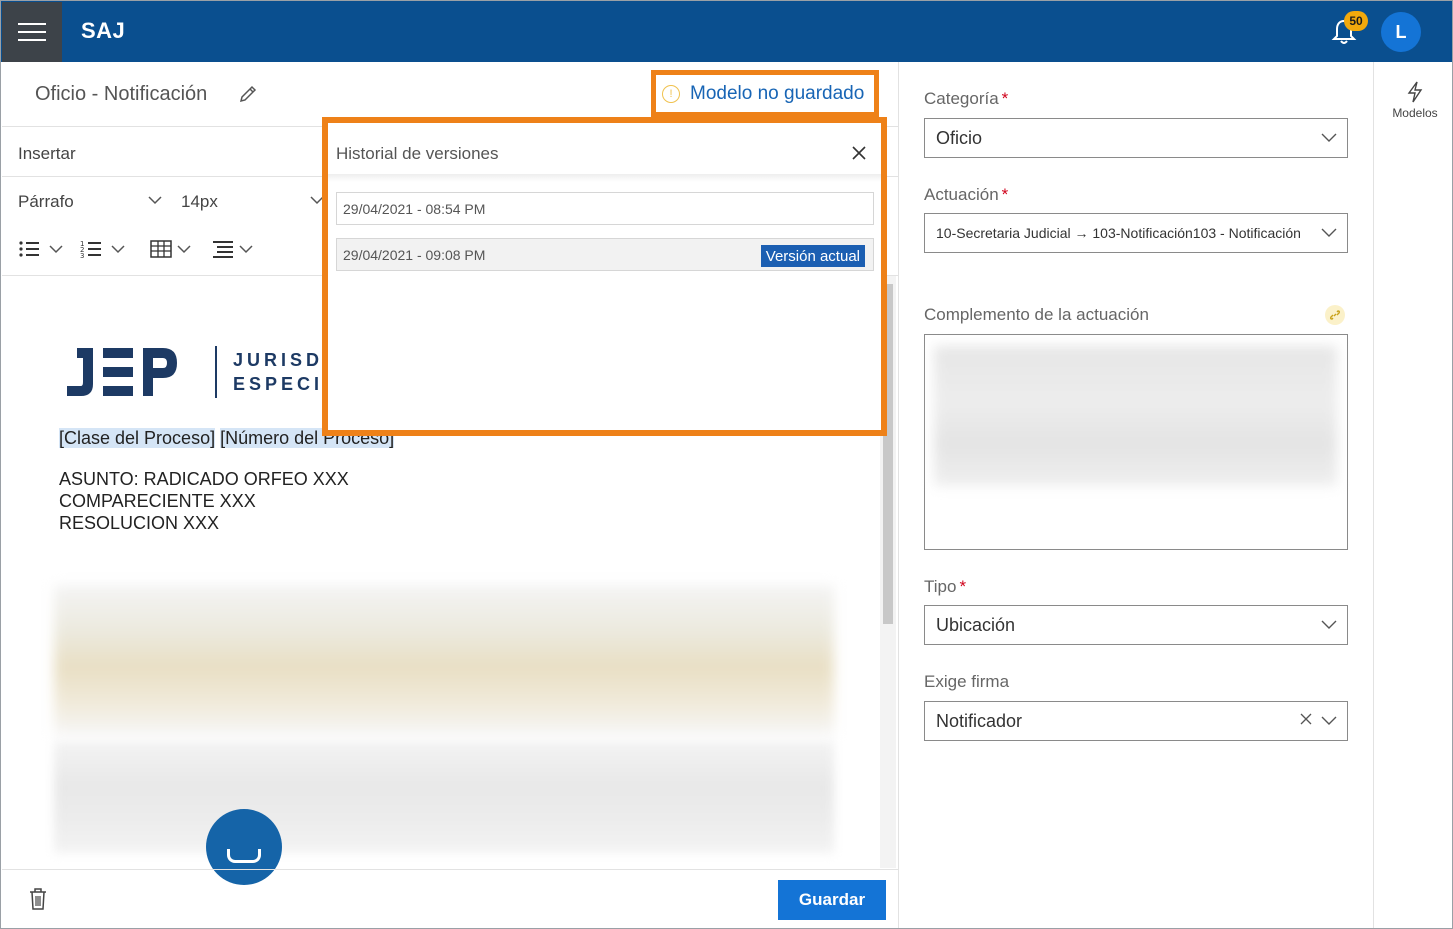  Describe the element at coordinates (726, 31) in the screenshot. I see `top-bar: SAJ 50 L` at that location.